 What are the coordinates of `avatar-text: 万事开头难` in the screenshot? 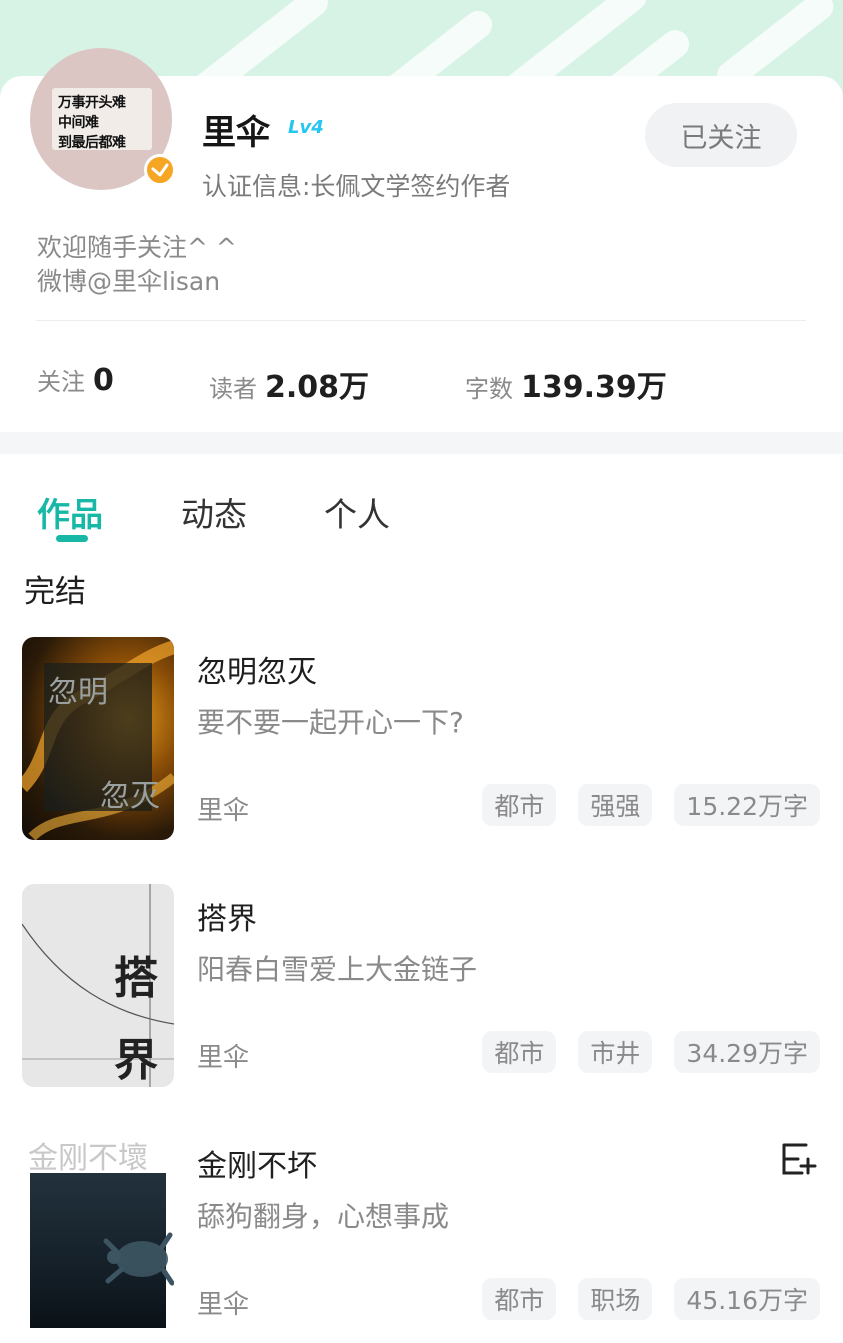 It's located at (92, 103).